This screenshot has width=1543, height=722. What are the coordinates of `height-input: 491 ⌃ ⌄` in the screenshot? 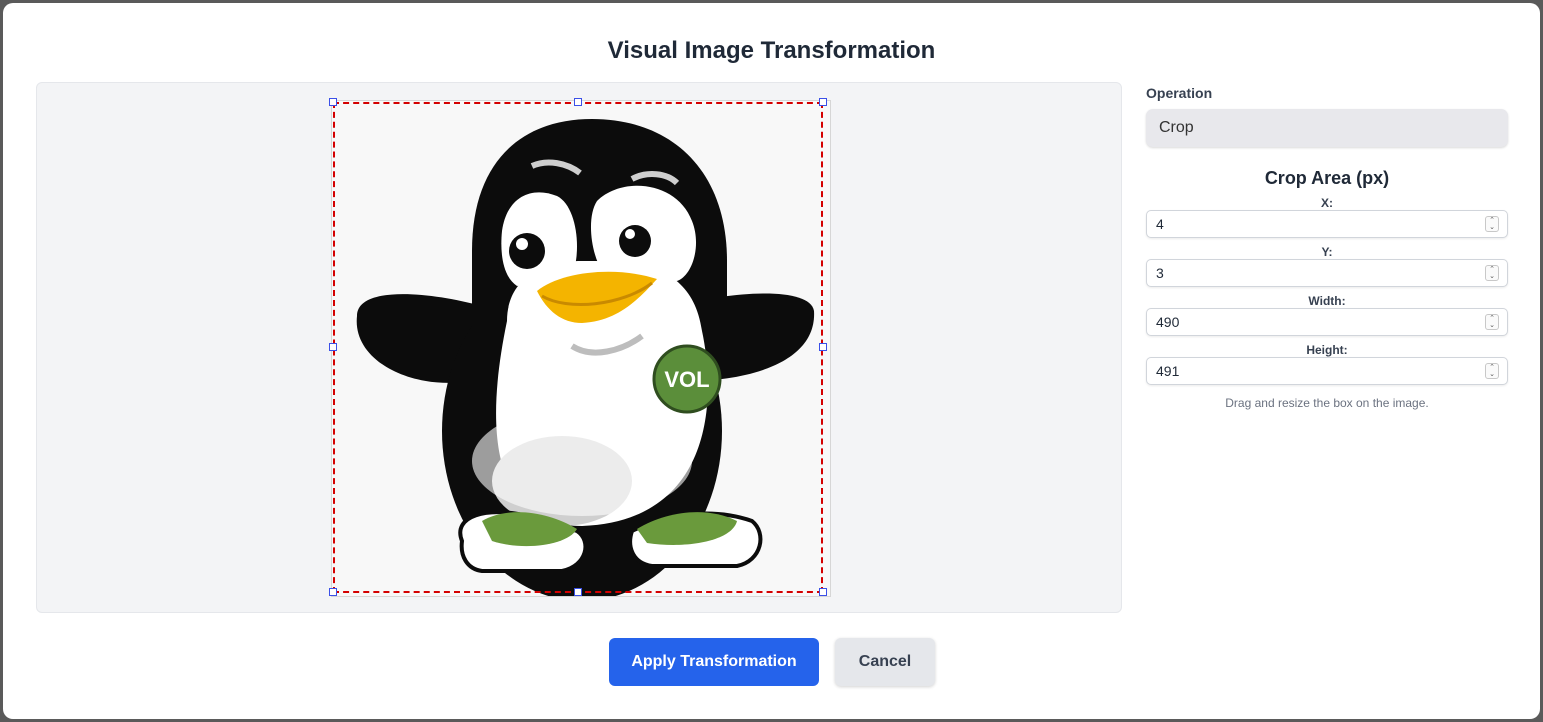 It's located at (1327, 371).